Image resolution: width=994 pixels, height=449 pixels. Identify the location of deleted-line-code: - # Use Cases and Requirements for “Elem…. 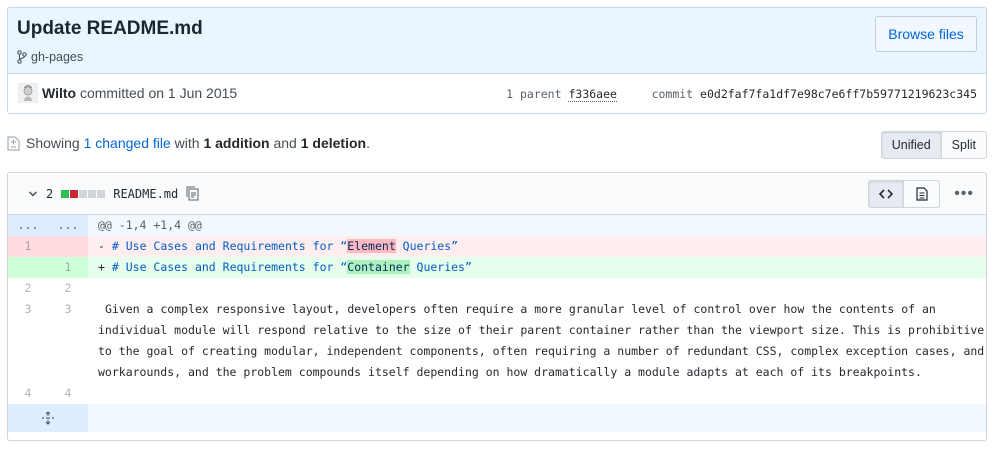
(537, 246).